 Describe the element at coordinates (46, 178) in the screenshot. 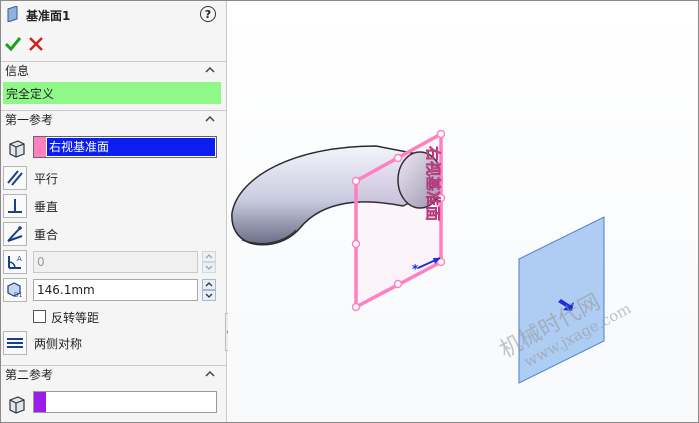

I see `parallel-label: 平行` at that location.